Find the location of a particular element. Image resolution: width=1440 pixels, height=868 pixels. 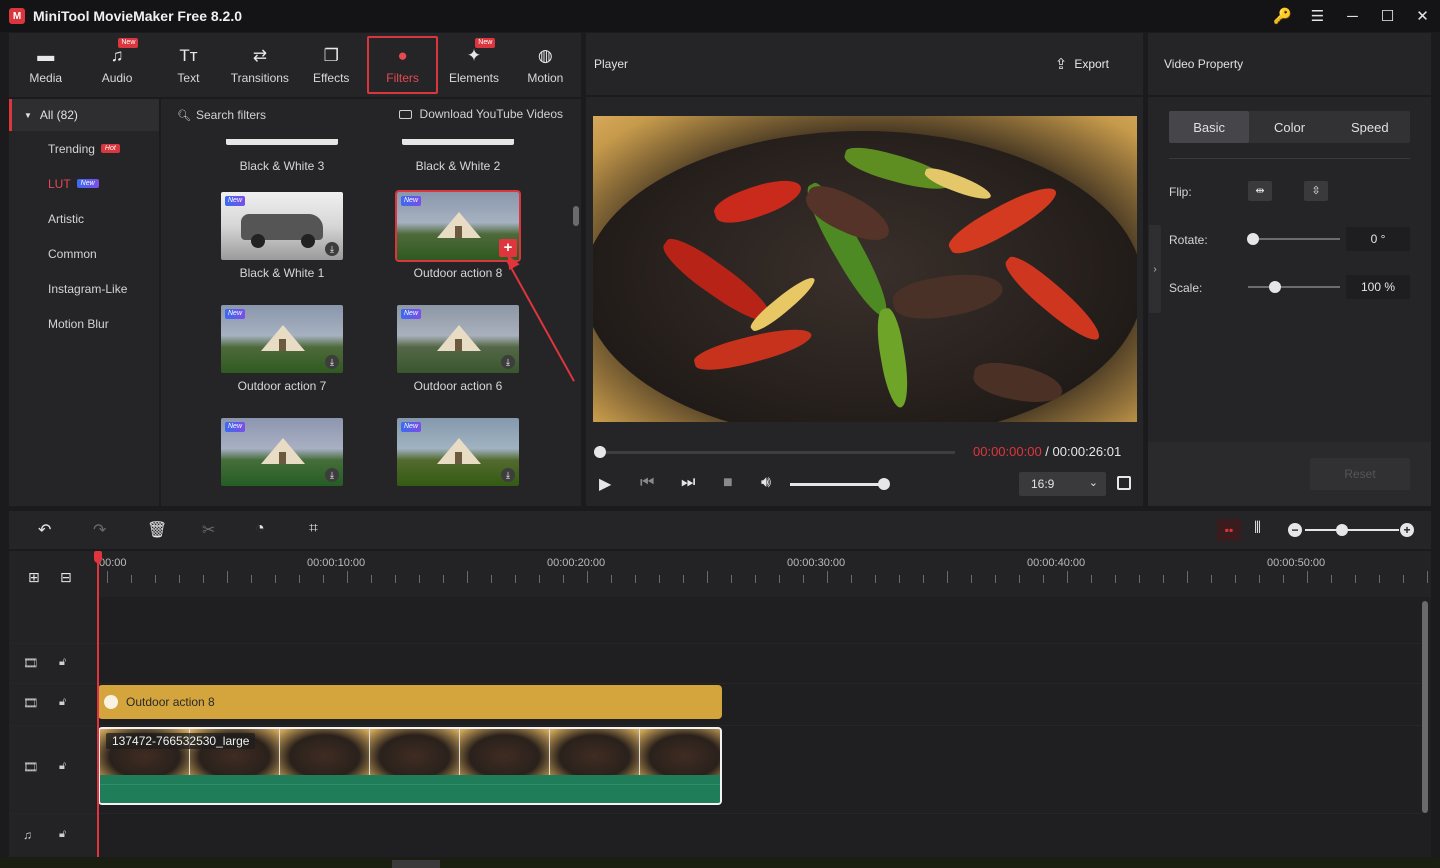

music-icon: ♫ is located at coordinates (117, 55).